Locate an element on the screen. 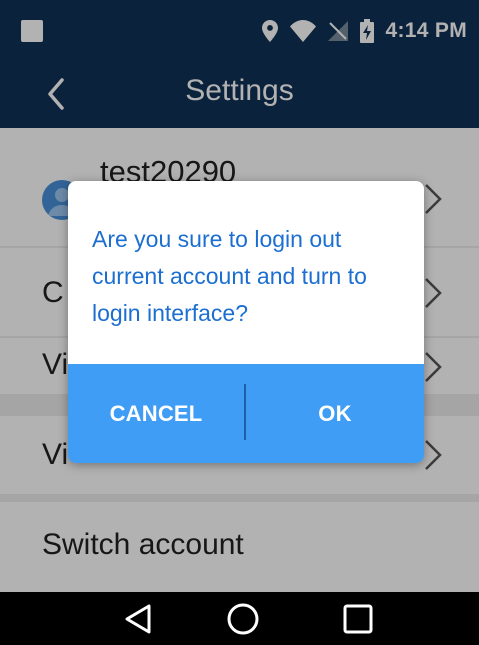 This screenshot has height=645, width=479. ok-button: OK is located at coordinates (335, 413).